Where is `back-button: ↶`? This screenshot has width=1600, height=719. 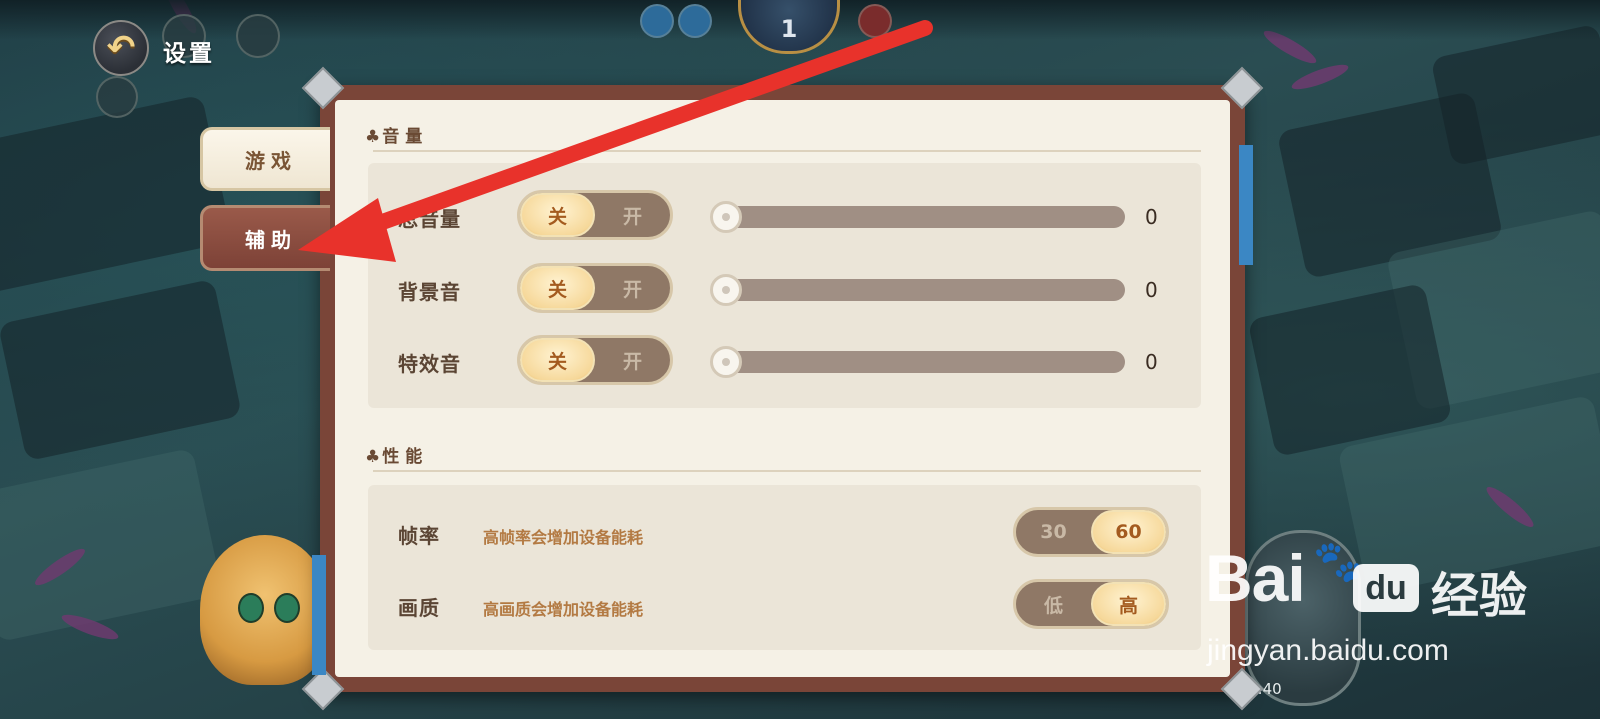
back-button: ↶ is located at coordinates (121, 48).